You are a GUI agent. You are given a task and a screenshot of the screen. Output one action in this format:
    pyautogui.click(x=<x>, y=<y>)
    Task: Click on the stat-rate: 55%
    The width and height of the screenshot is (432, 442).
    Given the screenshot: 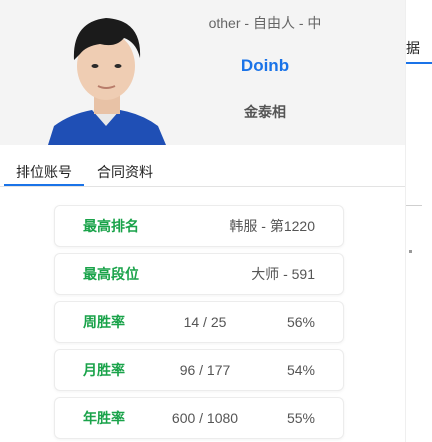 What is the action you would take?
    pyautogui.click(x=300, y=418)
    